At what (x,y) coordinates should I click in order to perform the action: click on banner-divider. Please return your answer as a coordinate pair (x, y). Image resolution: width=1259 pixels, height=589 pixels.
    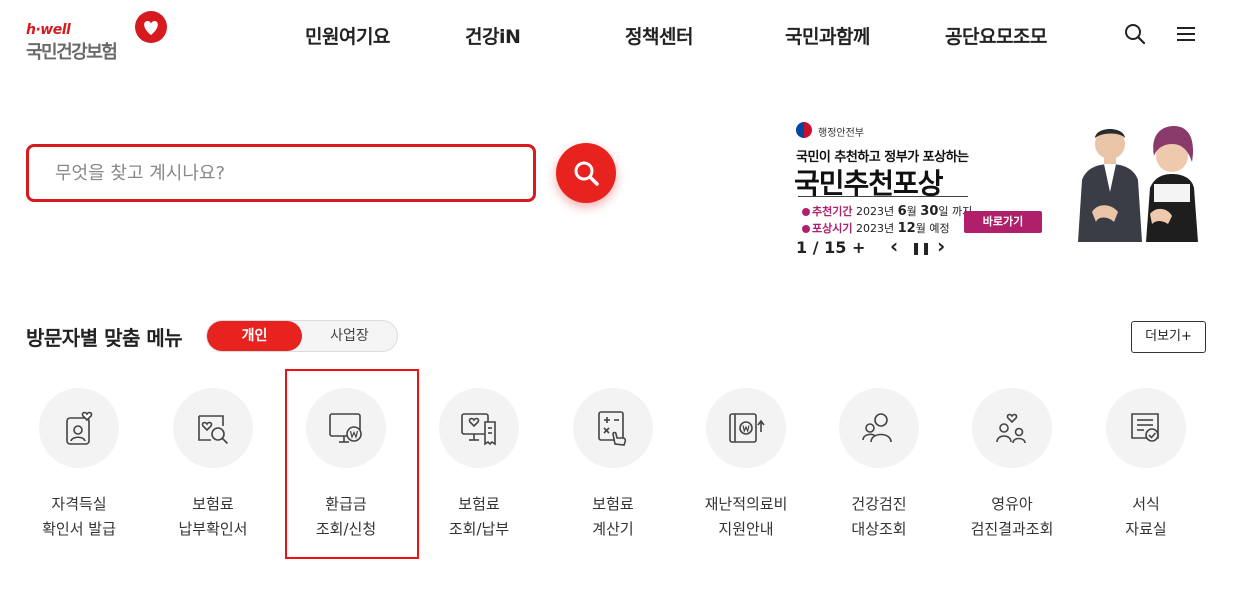
    Looking at the image, I should click on (883, 196).